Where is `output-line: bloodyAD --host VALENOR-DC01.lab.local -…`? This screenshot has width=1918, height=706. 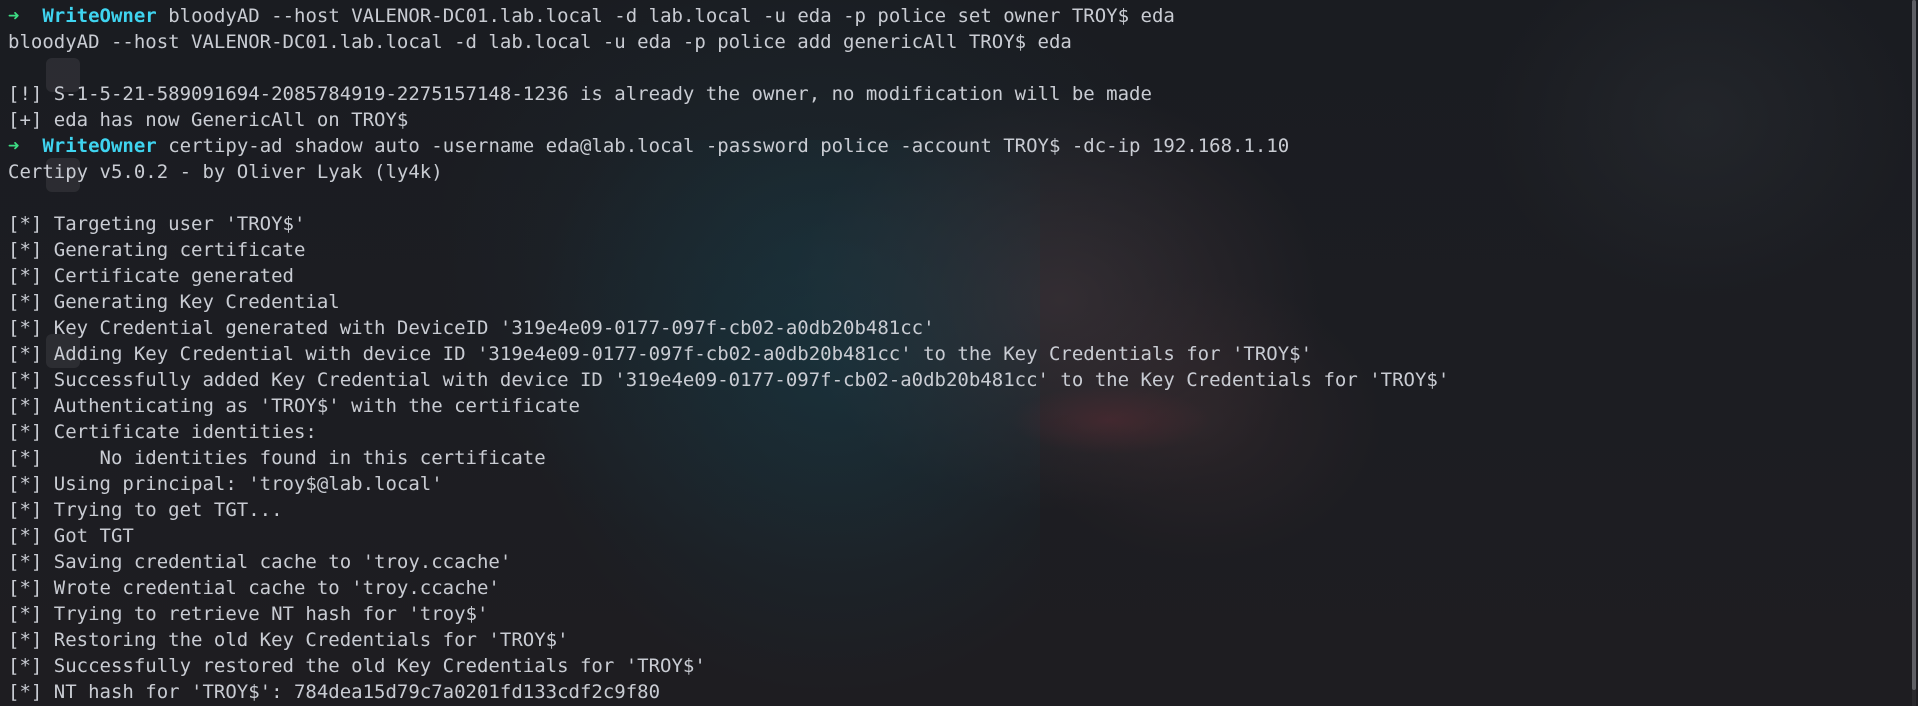 output-line: bloodyAD --host VALENOR-DC01.lab.local -… is located at coordinates (540, 42).